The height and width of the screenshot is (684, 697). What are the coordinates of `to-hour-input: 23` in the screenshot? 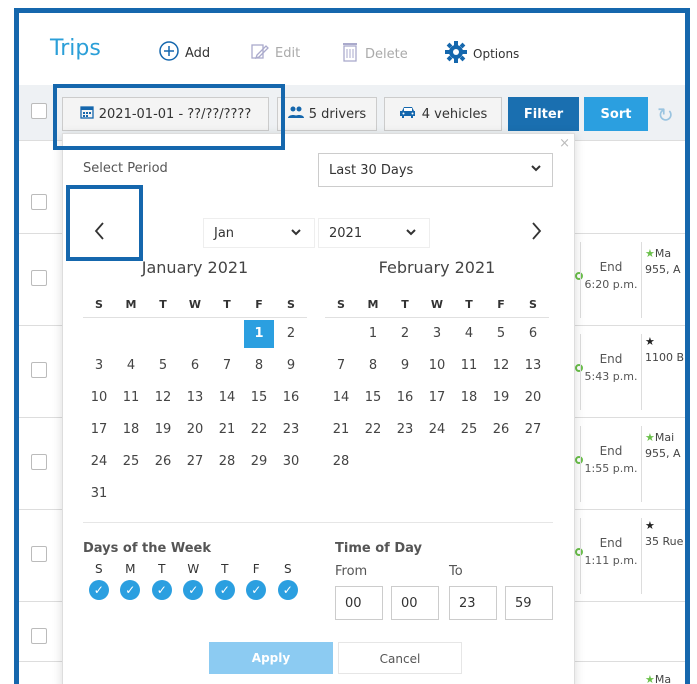 It's located at (473, 603).